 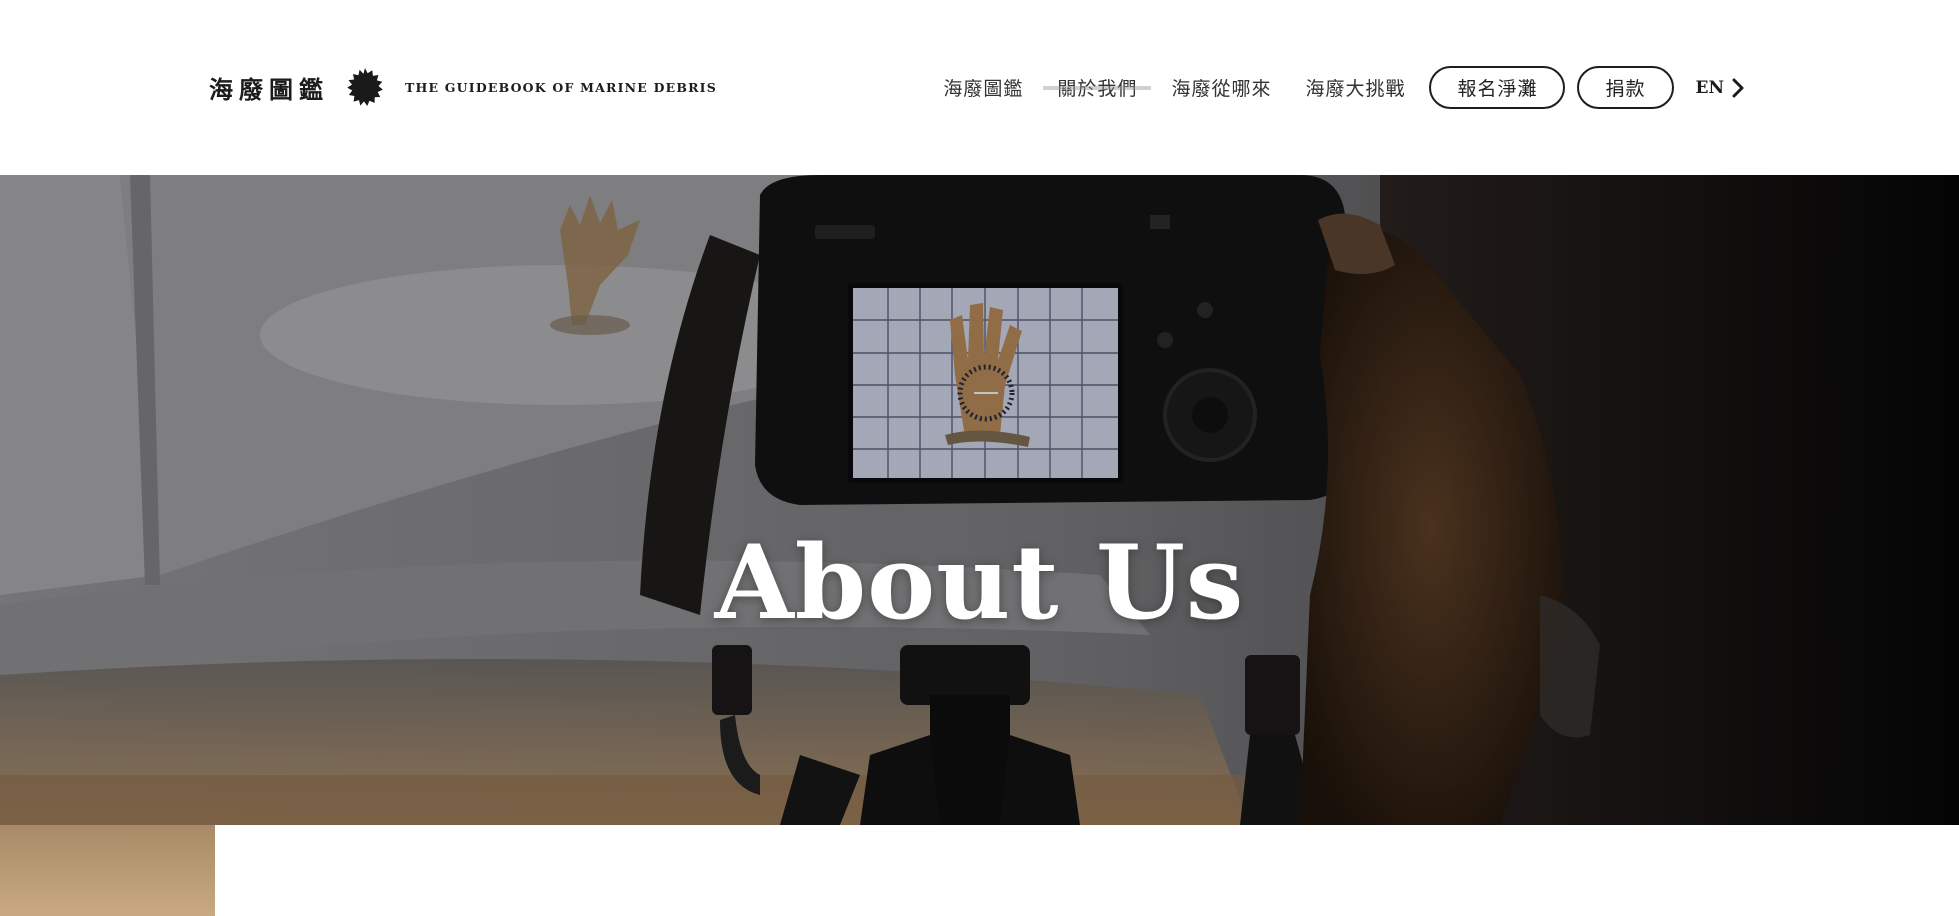 I want to click on brand-logo: 海廢圖鑑 THE GUIDEBOOK OF MARINE DEBRIS, so click(x=463, y=87).